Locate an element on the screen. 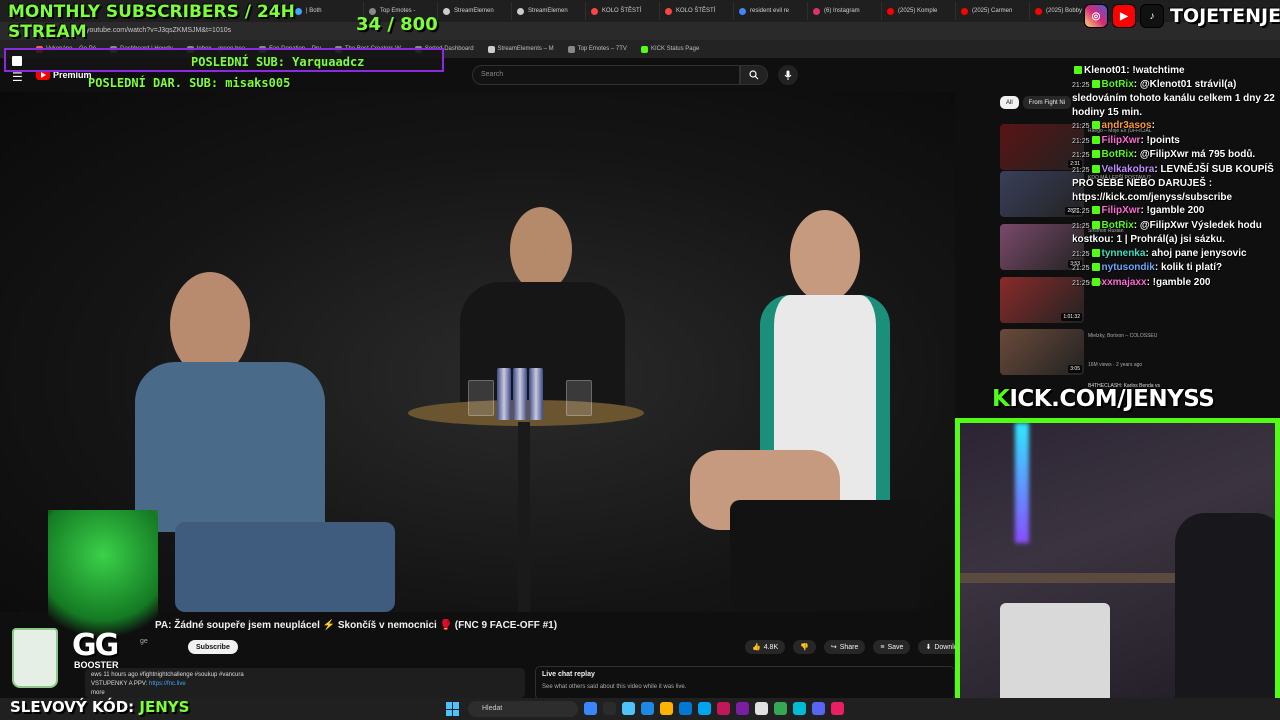  save-button: ≡ Save is located at coordinates (892, 647).